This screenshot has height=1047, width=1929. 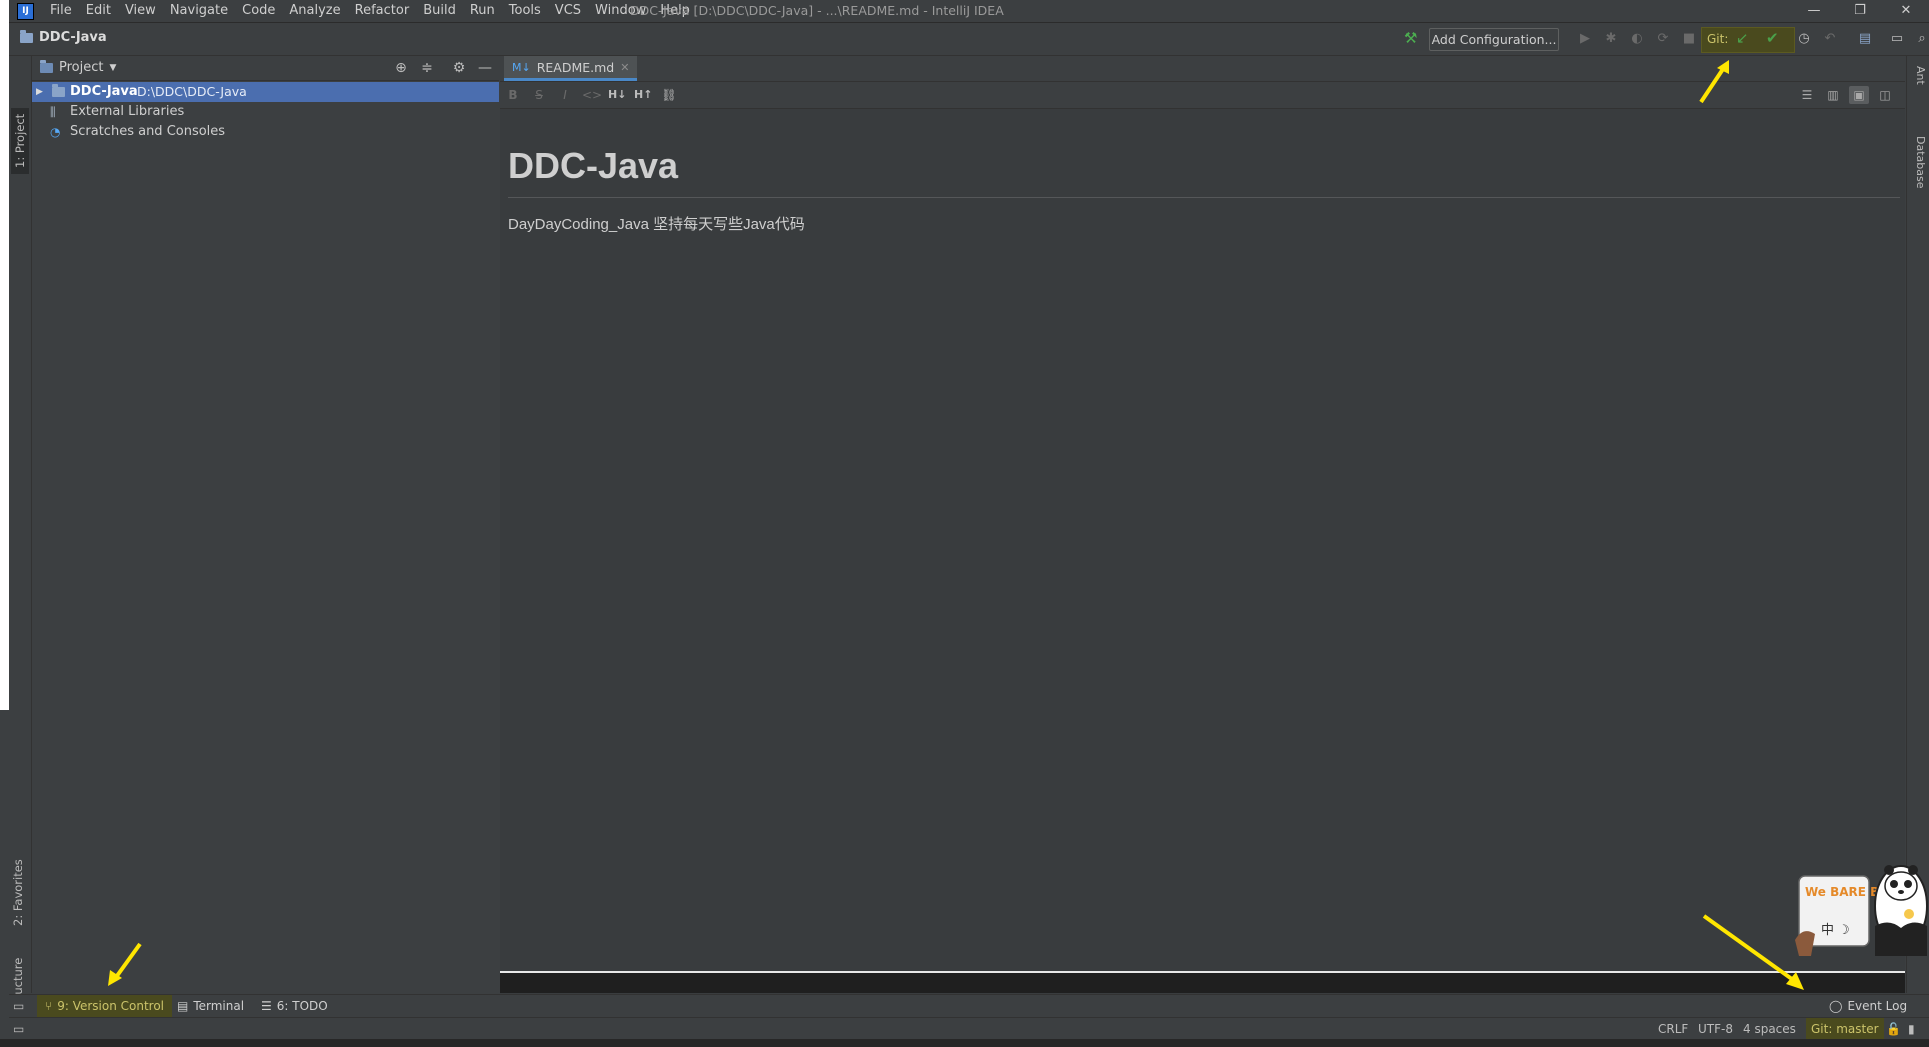 What do you see at coordinates (63, 37) in the screenshot?
I see `nav-breadcrumb-project: DDC-Java` at bounding box center [63, 37].